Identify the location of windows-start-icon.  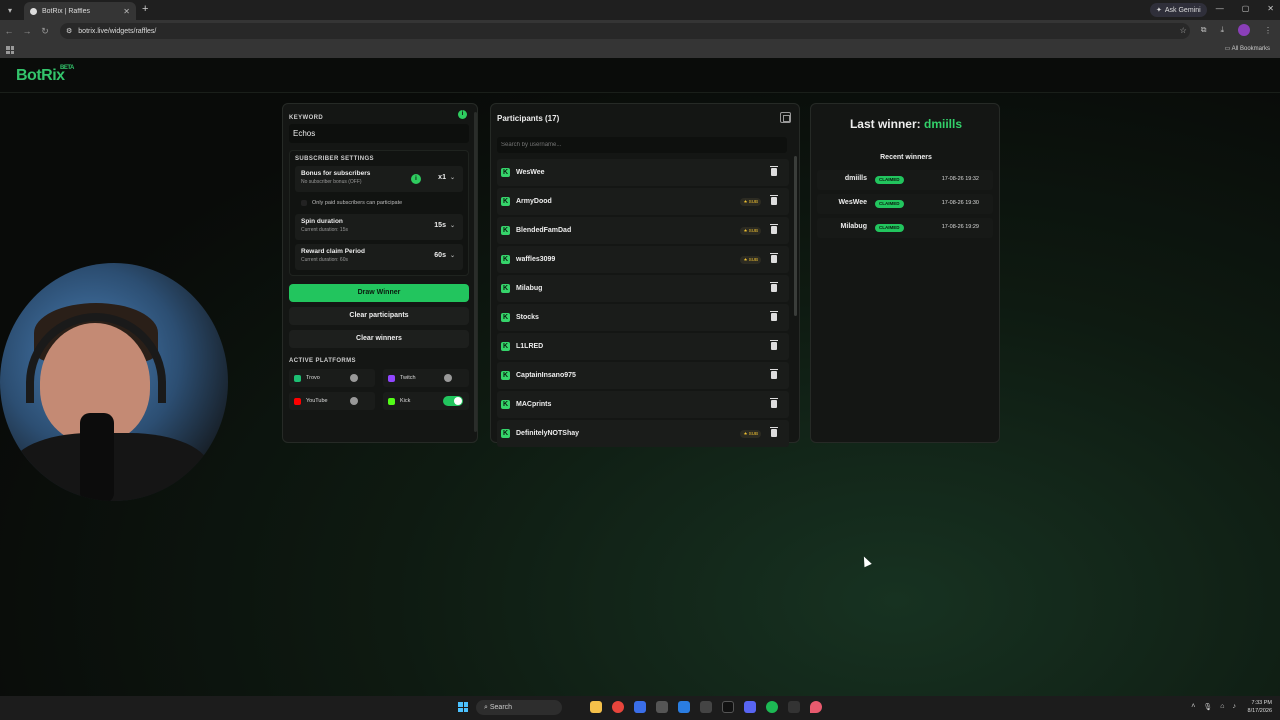
(463, 707).